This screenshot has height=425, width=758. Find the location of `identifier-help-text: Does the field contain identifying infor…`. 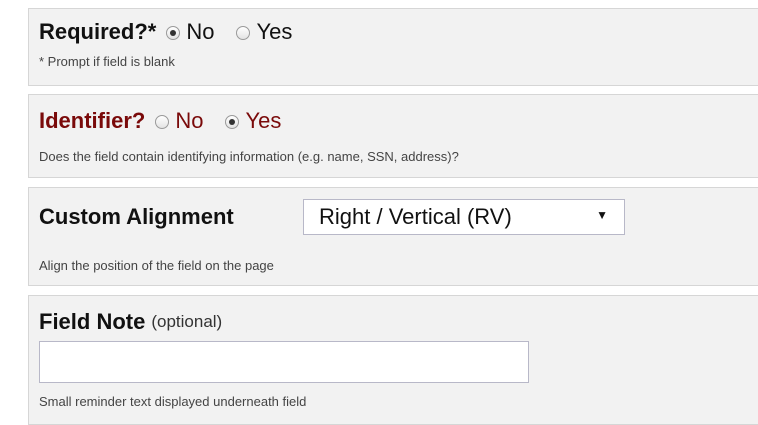

identifier-help-text: Does the field contain identifying infor… is located at coordinates (249, 156).